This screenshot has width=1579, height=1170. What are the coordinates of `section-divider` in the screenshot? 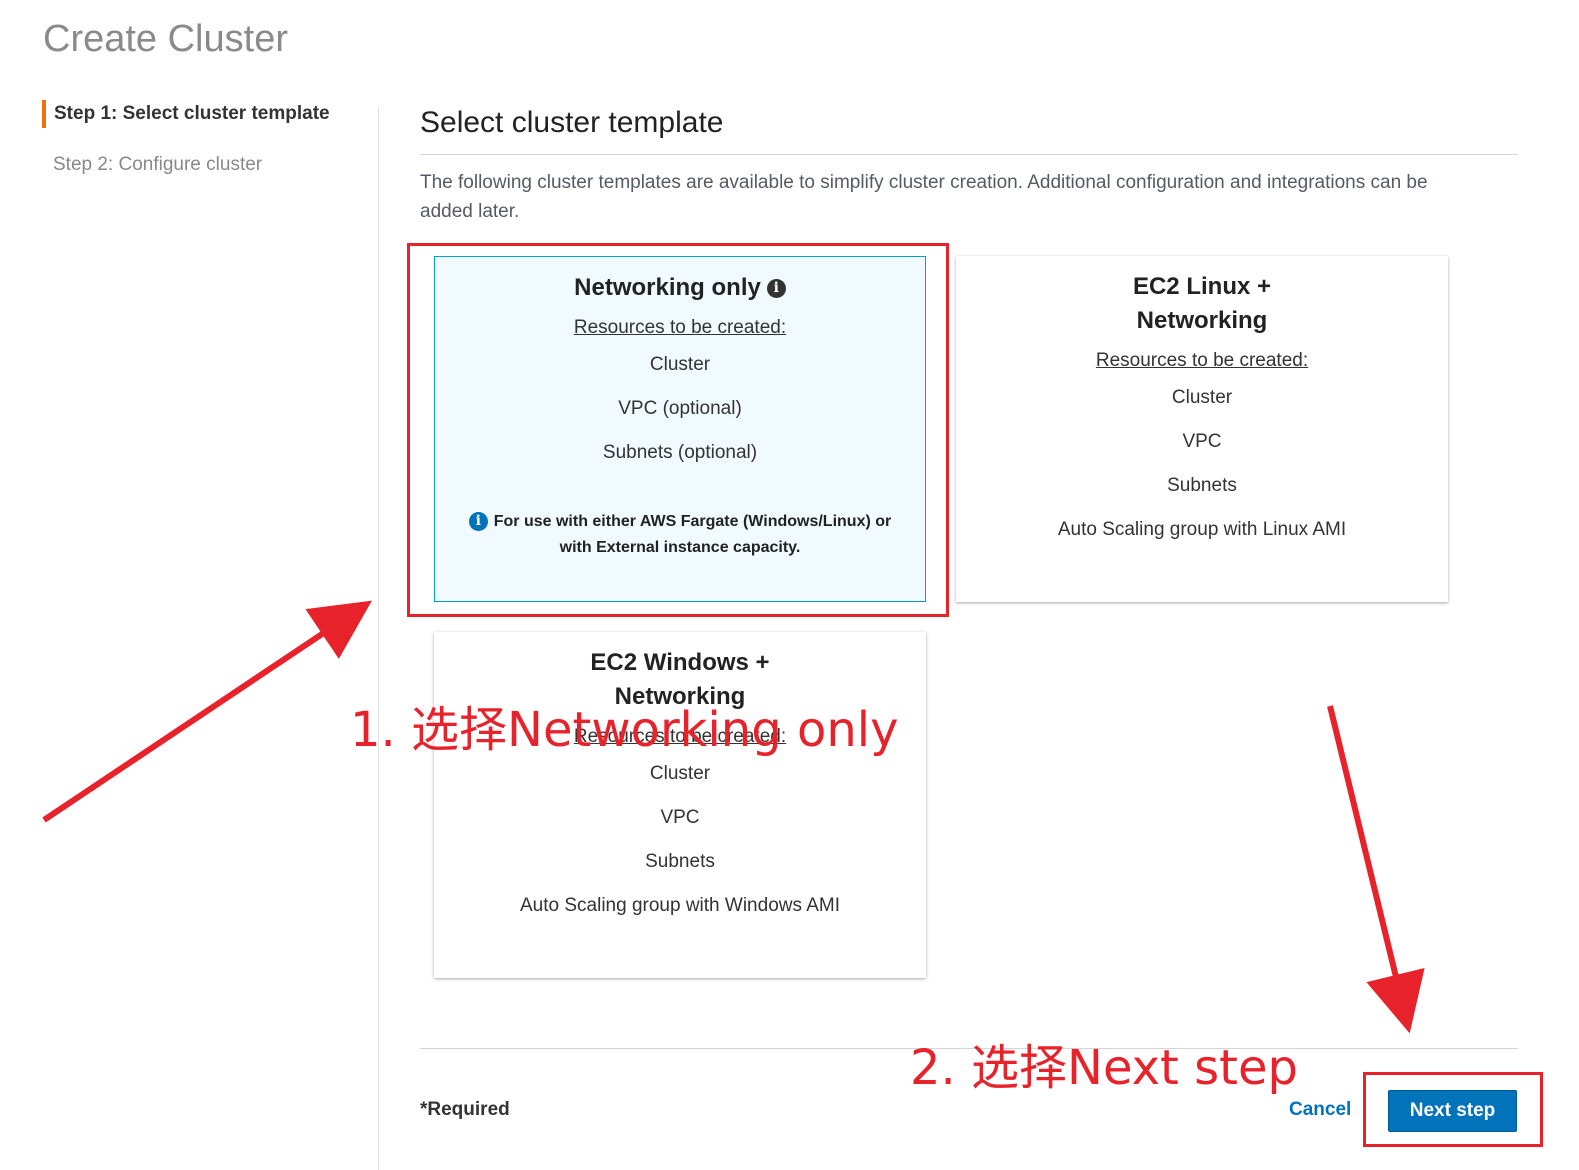 It's located at (969, 154).